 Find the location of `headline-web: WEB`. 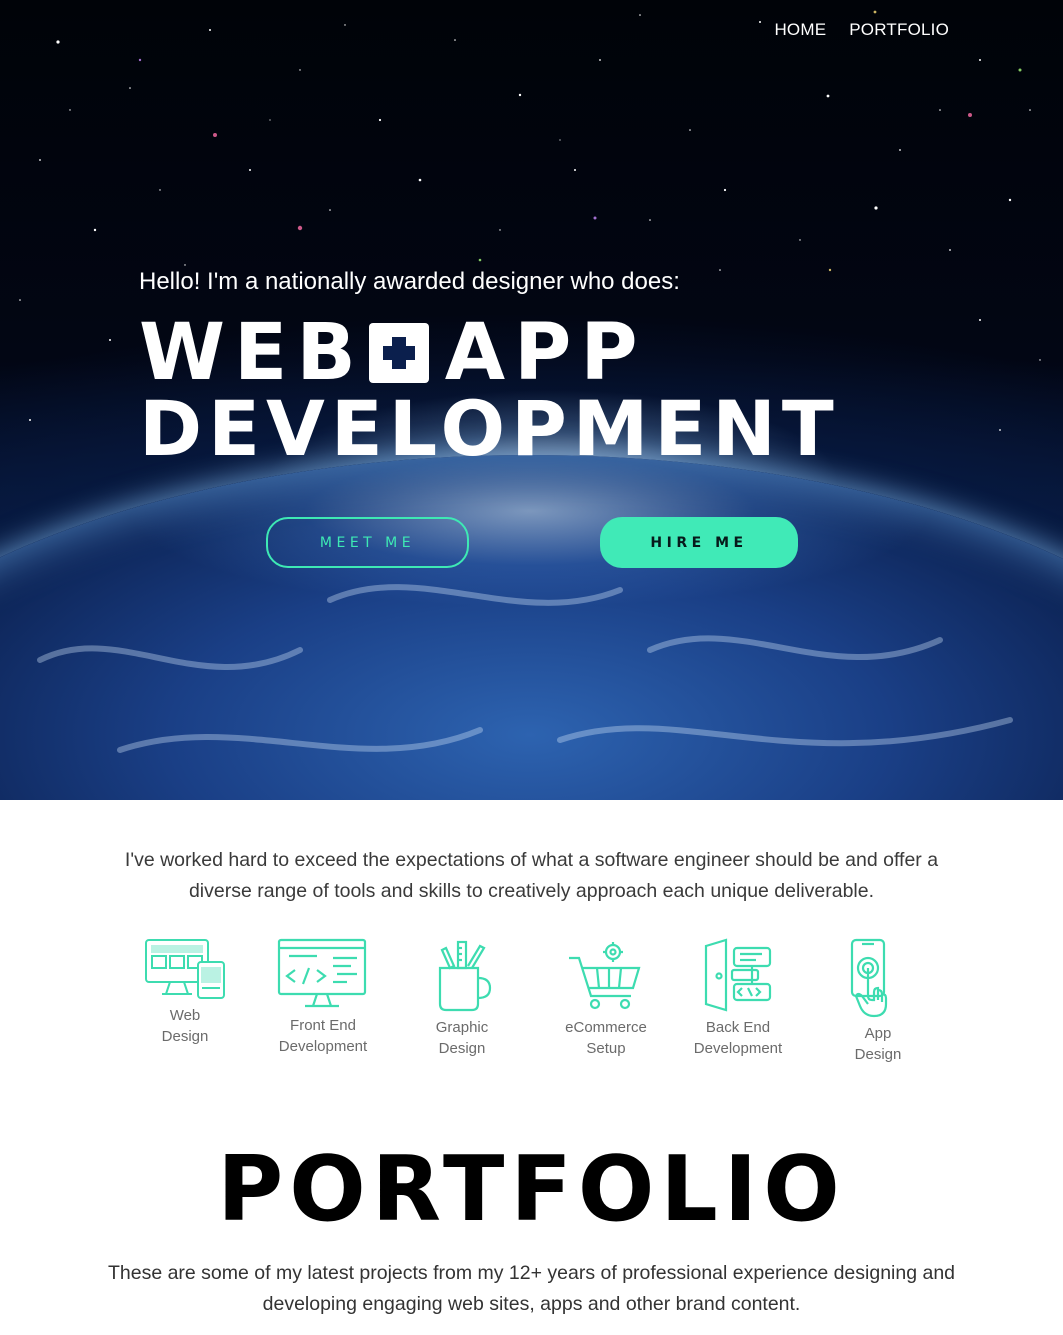

headline-web: WEB is located at coordinates (252, 353).